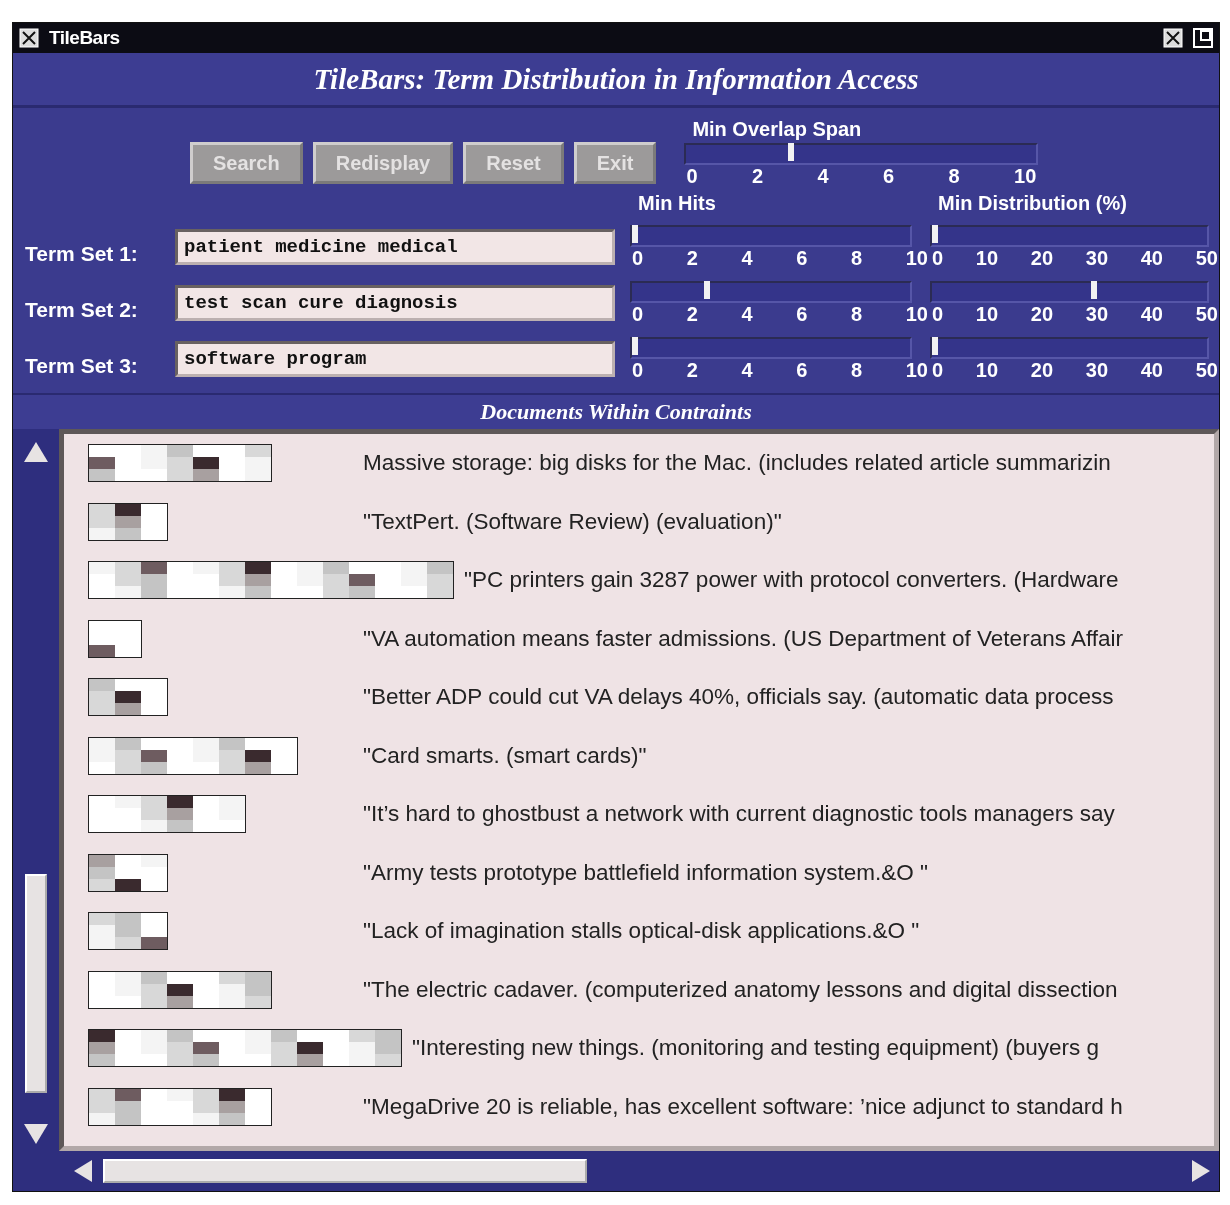  I want to click on term-set-label: Term Set 3:, so click(82, 365).